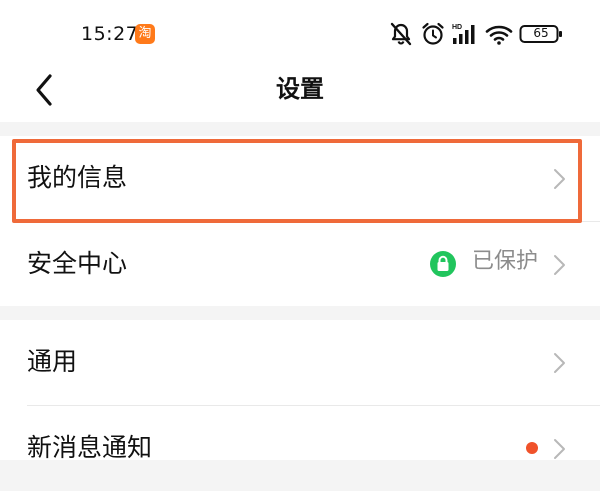 The image size is (600, 491). I want to click on settings-item-label: 新消息通知, so click(90, 447).